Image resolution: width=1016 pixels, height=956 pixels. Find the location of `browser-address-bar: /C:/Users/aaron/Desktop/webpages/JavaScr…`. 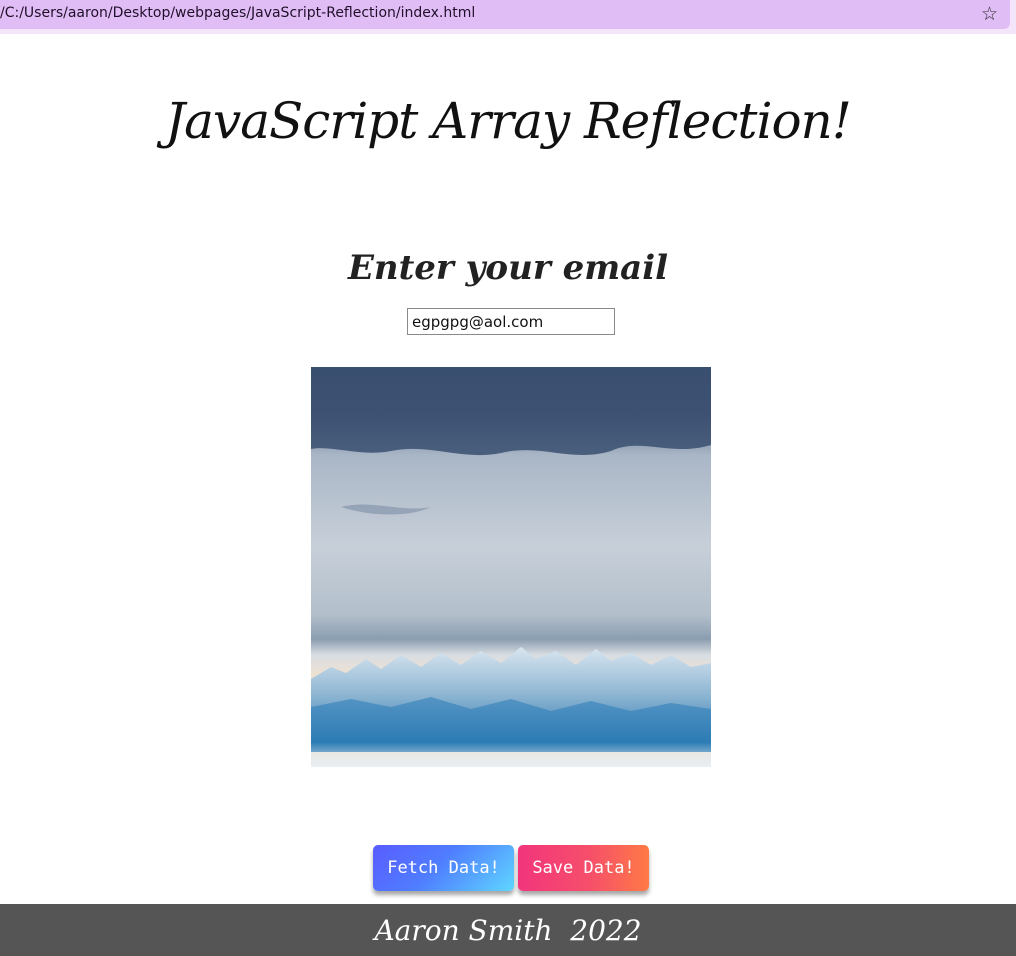

browser-address-bar: /C:/Users/aaron/Desktop/webpages/JavaScr… is located at coordinates (508, 17).